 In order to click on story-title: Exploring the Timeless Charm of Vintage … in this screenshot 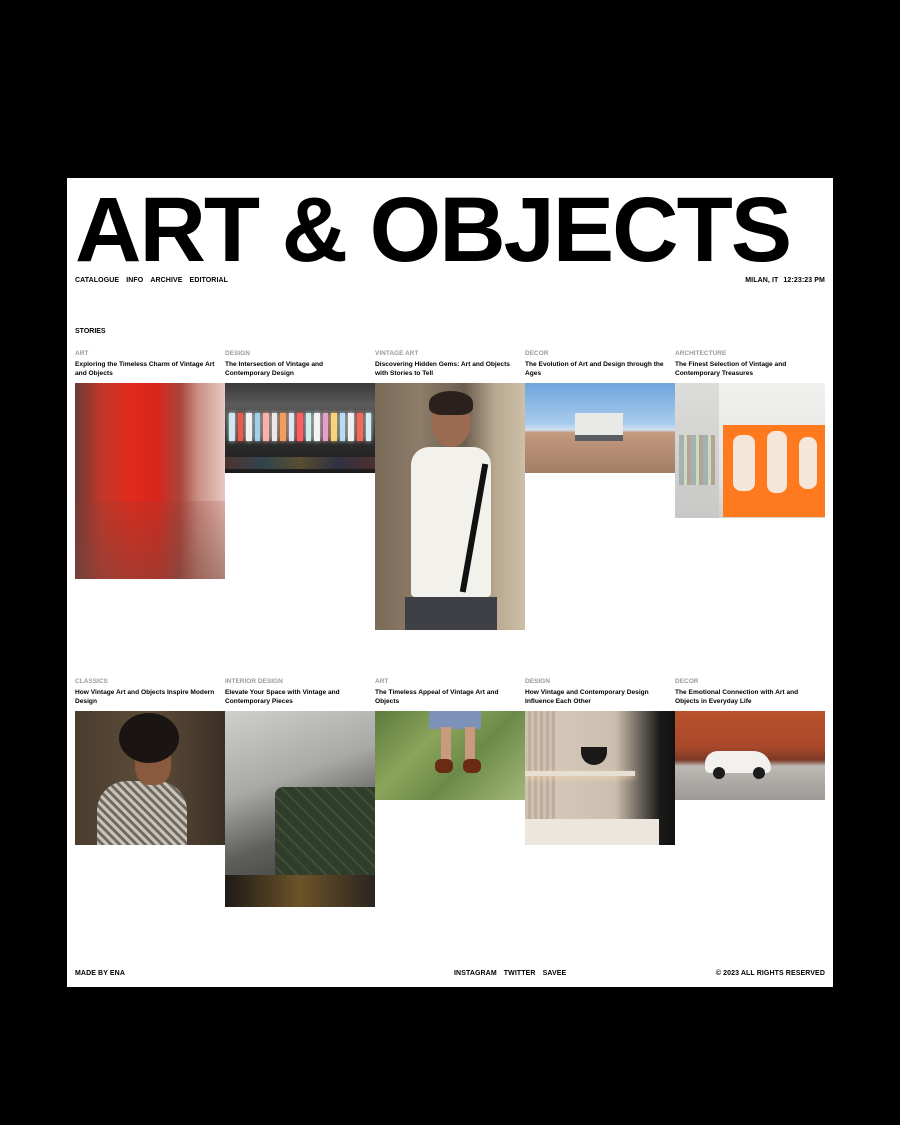, I will do `click(150, 372)`.